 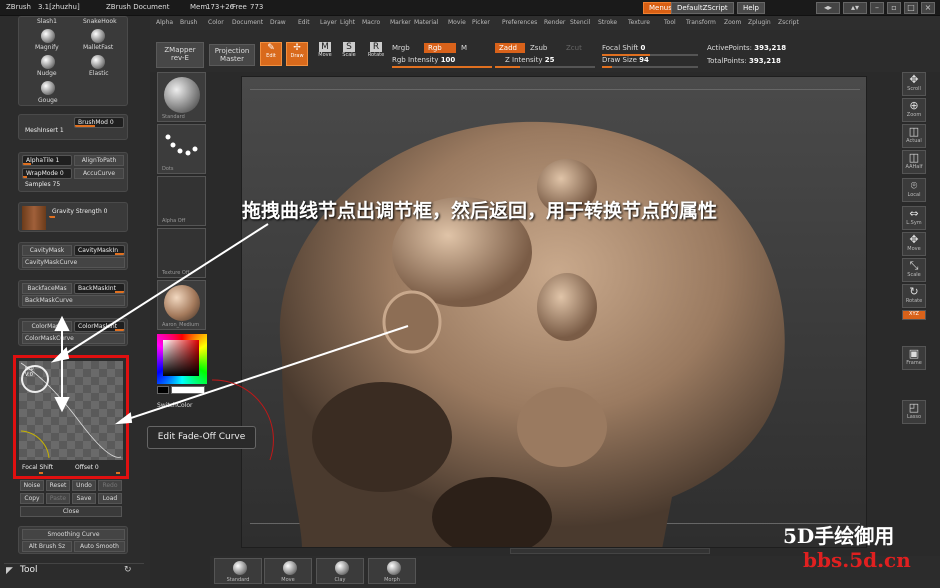 What do you see at coordinates (128, 570) in the screenshot?
I see `refresh-icon: ↻` at bounding box center [128, 570].